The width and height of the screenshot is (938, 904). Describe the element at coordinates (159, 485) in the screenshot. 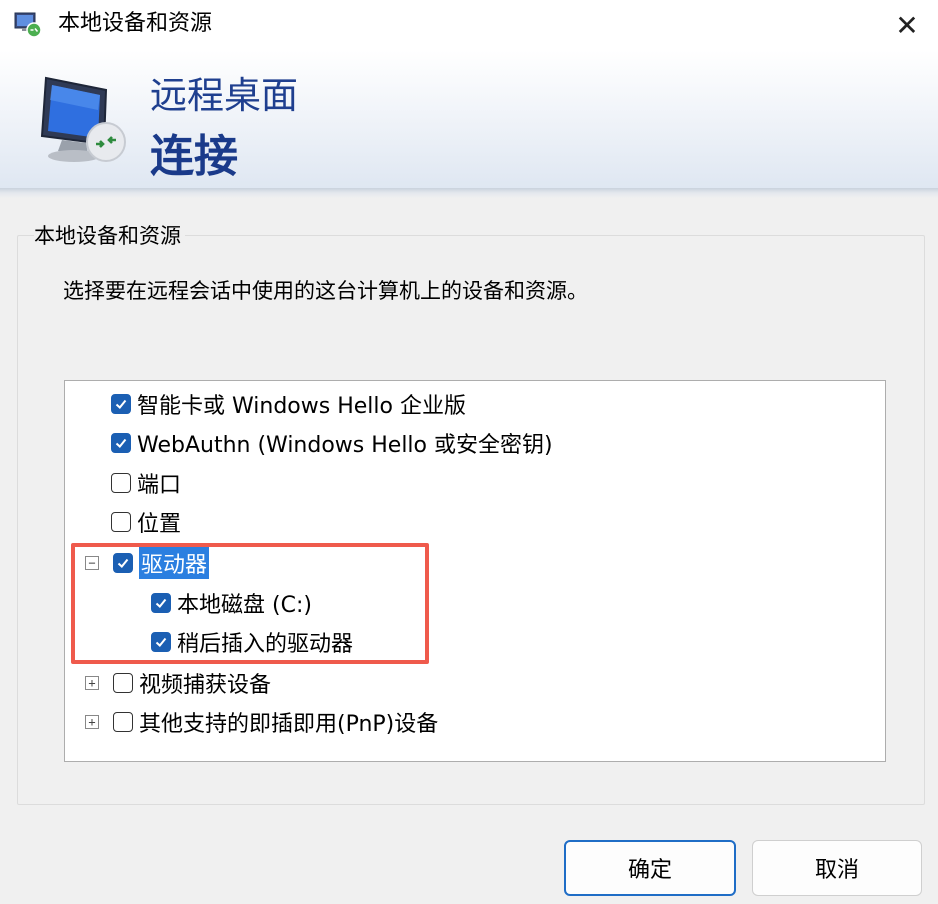

I see `list-item-label: 端口` at that location.